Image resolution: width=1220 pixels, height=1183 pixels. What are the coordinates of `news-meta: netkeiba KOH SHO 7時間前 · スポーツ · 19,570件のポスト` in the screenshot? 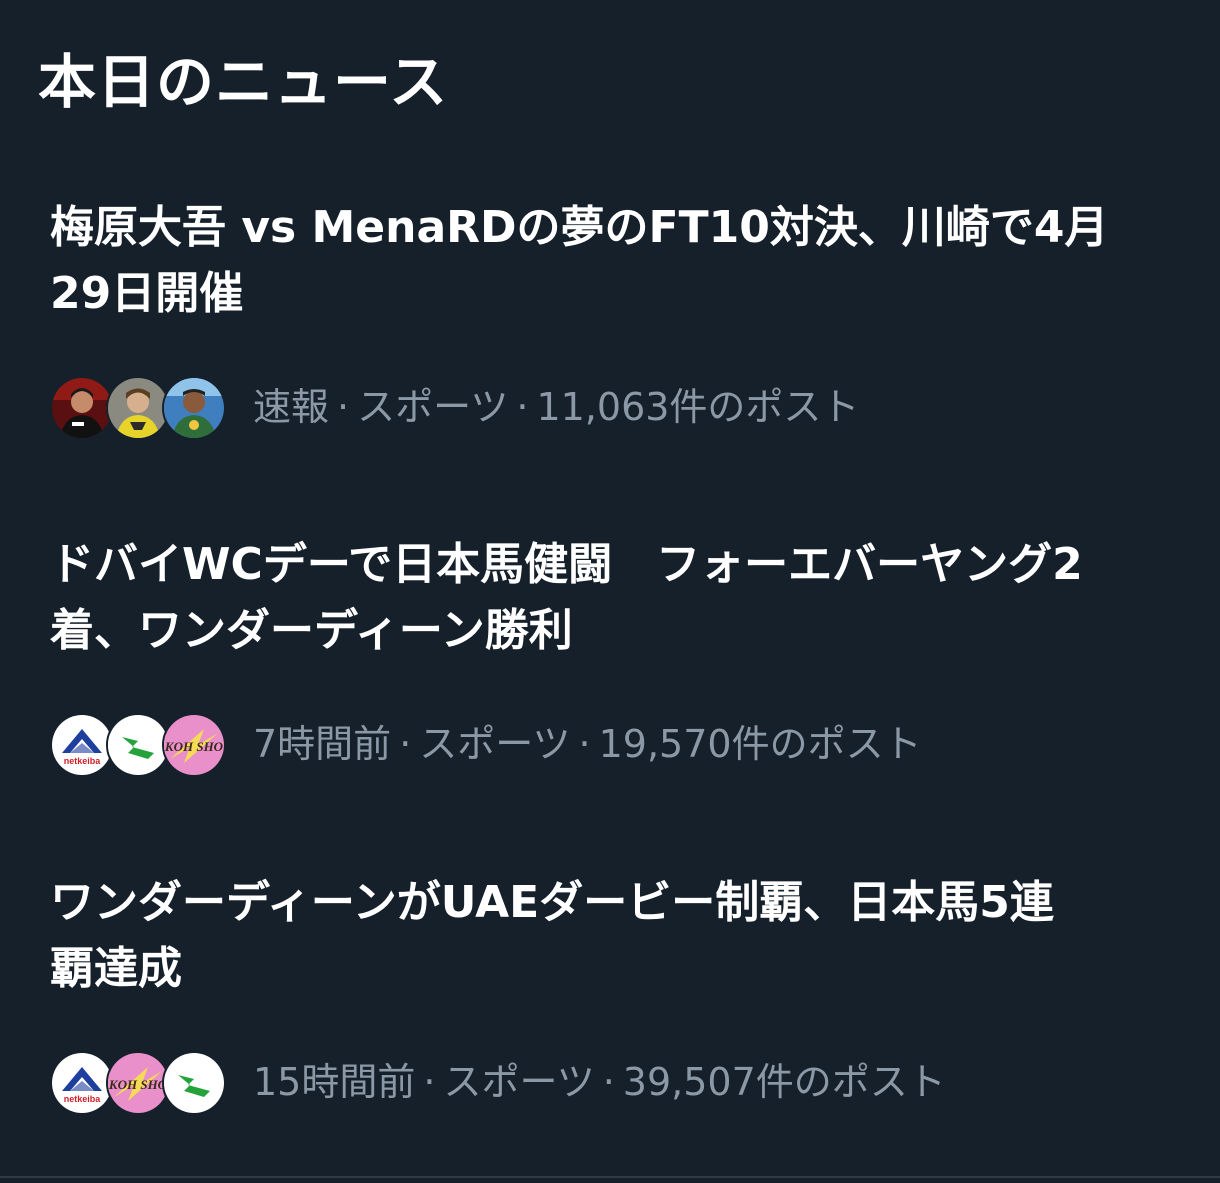 It's located at (620, 745).